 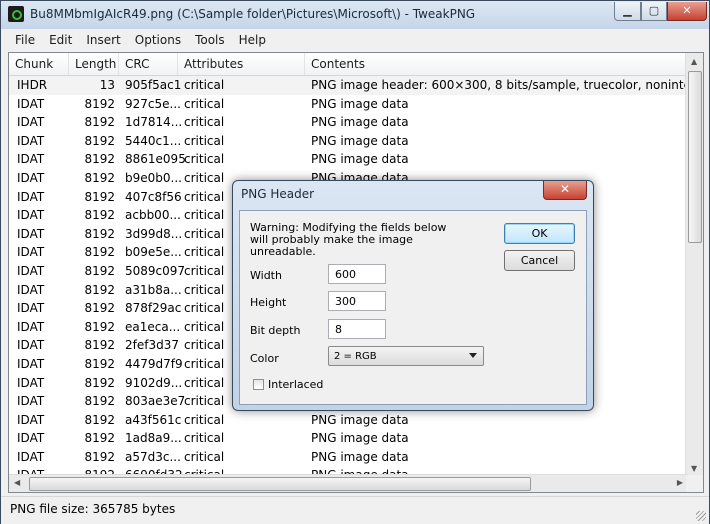 What do you see at coordinates (252, 38) in the screenshot?
I see `menu-help: Help` at bounding box center [252, 38].